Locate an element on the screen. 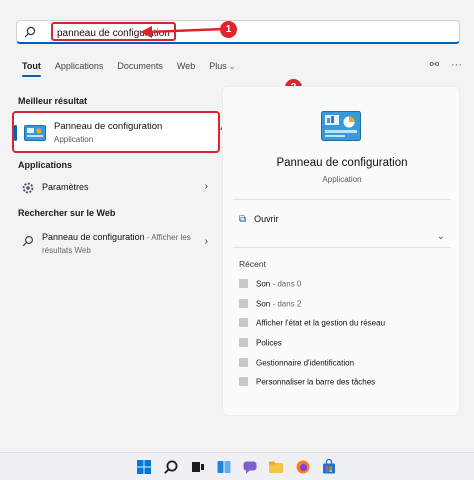 The image size is (474, 480). tab-more: Plus ⌄ is located at coordinates (222, 68).